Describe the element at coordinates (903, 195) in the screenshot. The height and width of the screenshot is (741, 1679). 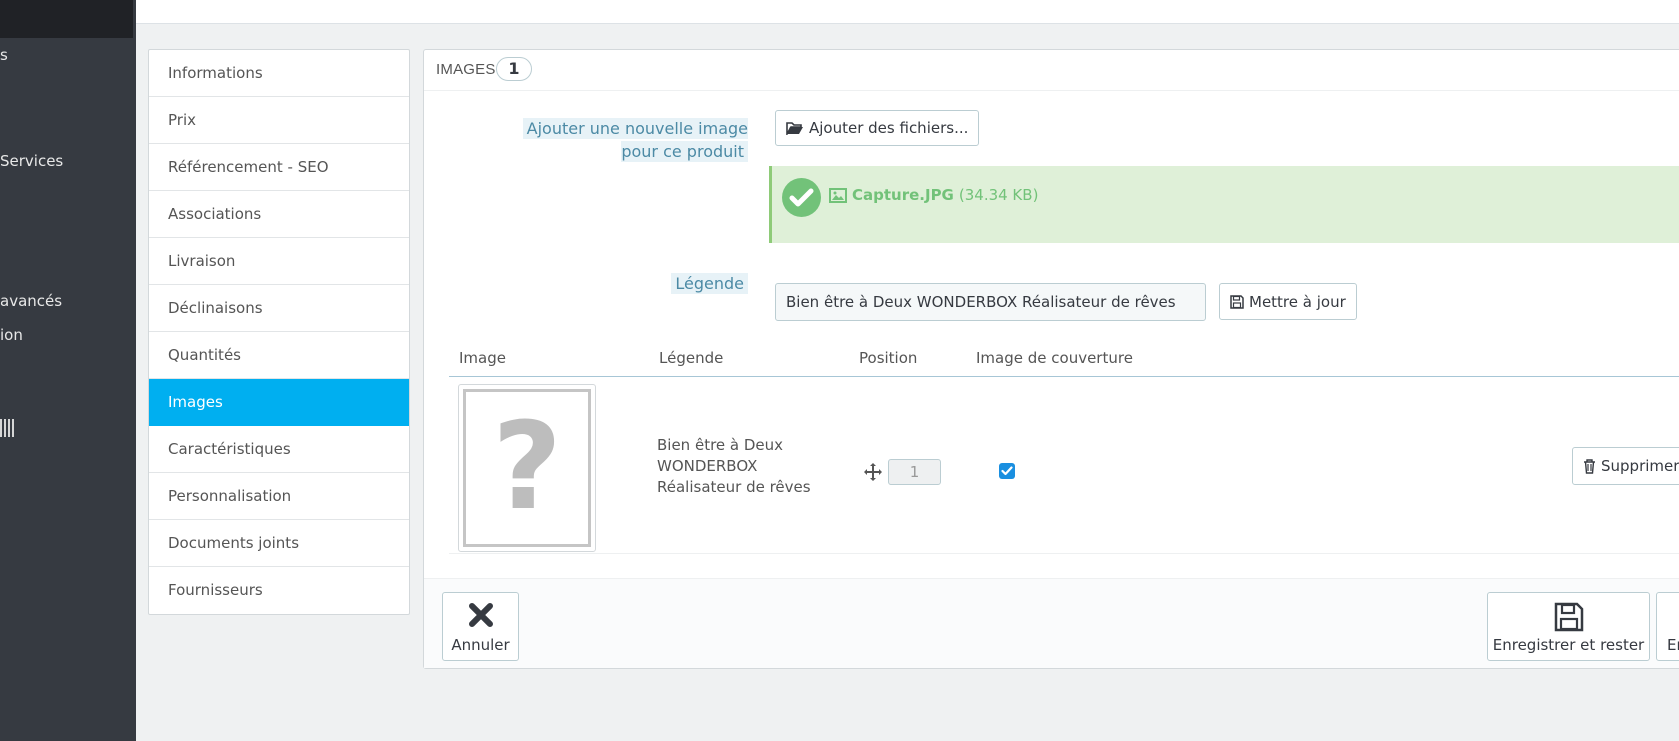
I see `uploaded-file-name: Capture.JPG` at that location.